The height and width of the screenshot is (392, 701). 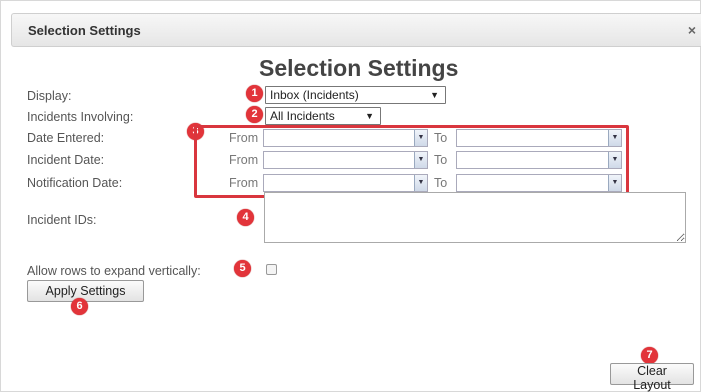 What do you see at coordinates (649, 355) in the screenshot?
I see `annotation-badge-7: 7` at bounding box center [649, 355].